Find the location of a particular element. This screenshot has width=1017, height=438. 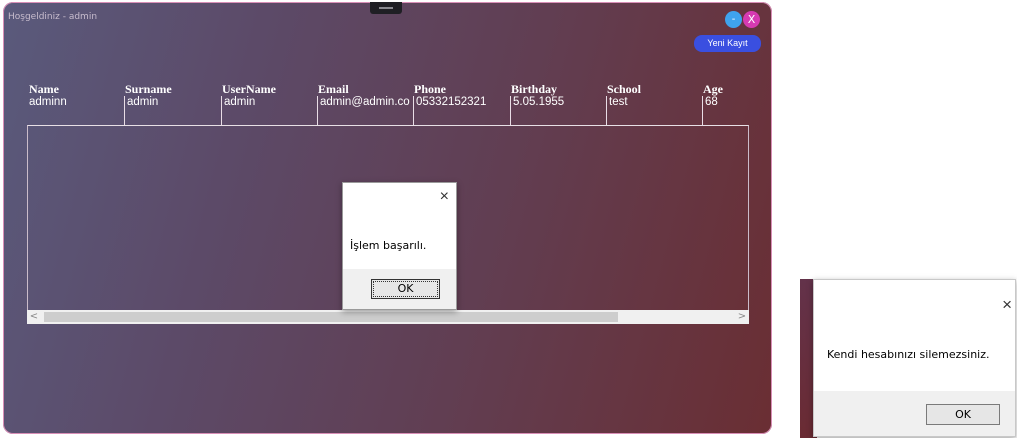

cell-email: admin@admin.co is located at coordinates (365, 111).